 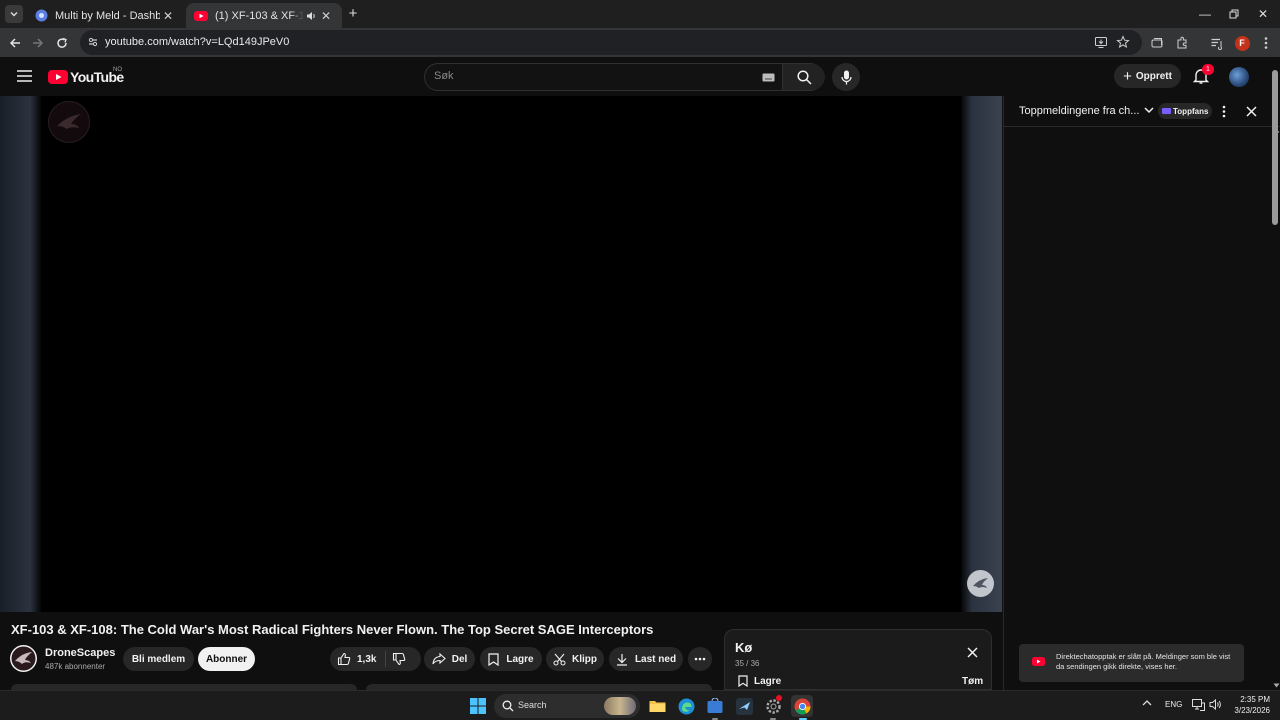 I want to click on subscriber-count: 487k abonnenter, so click(x=75, y=666).